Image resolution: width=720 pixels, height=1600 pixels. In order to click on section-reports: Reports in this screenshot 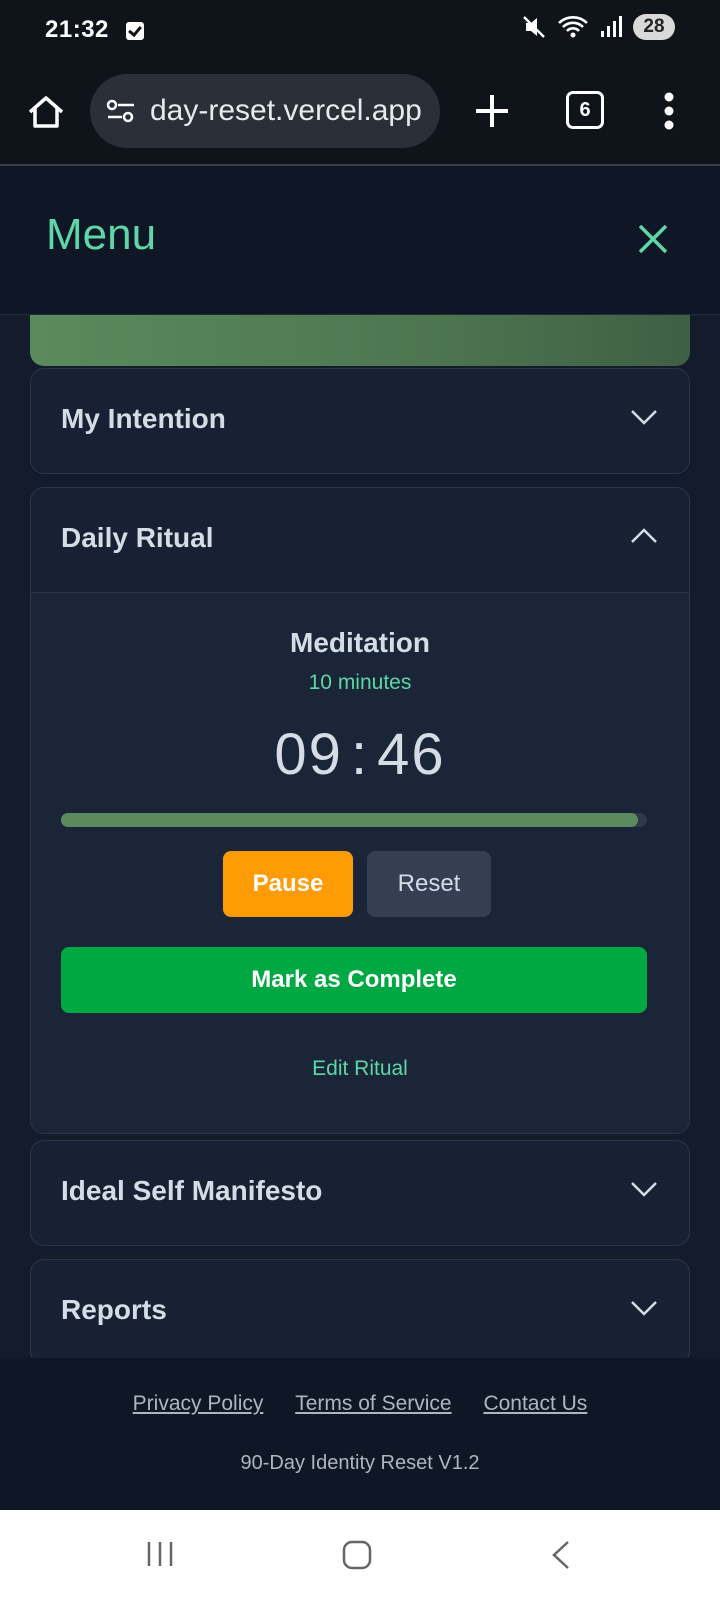, I will do `click(360, 1308)`.